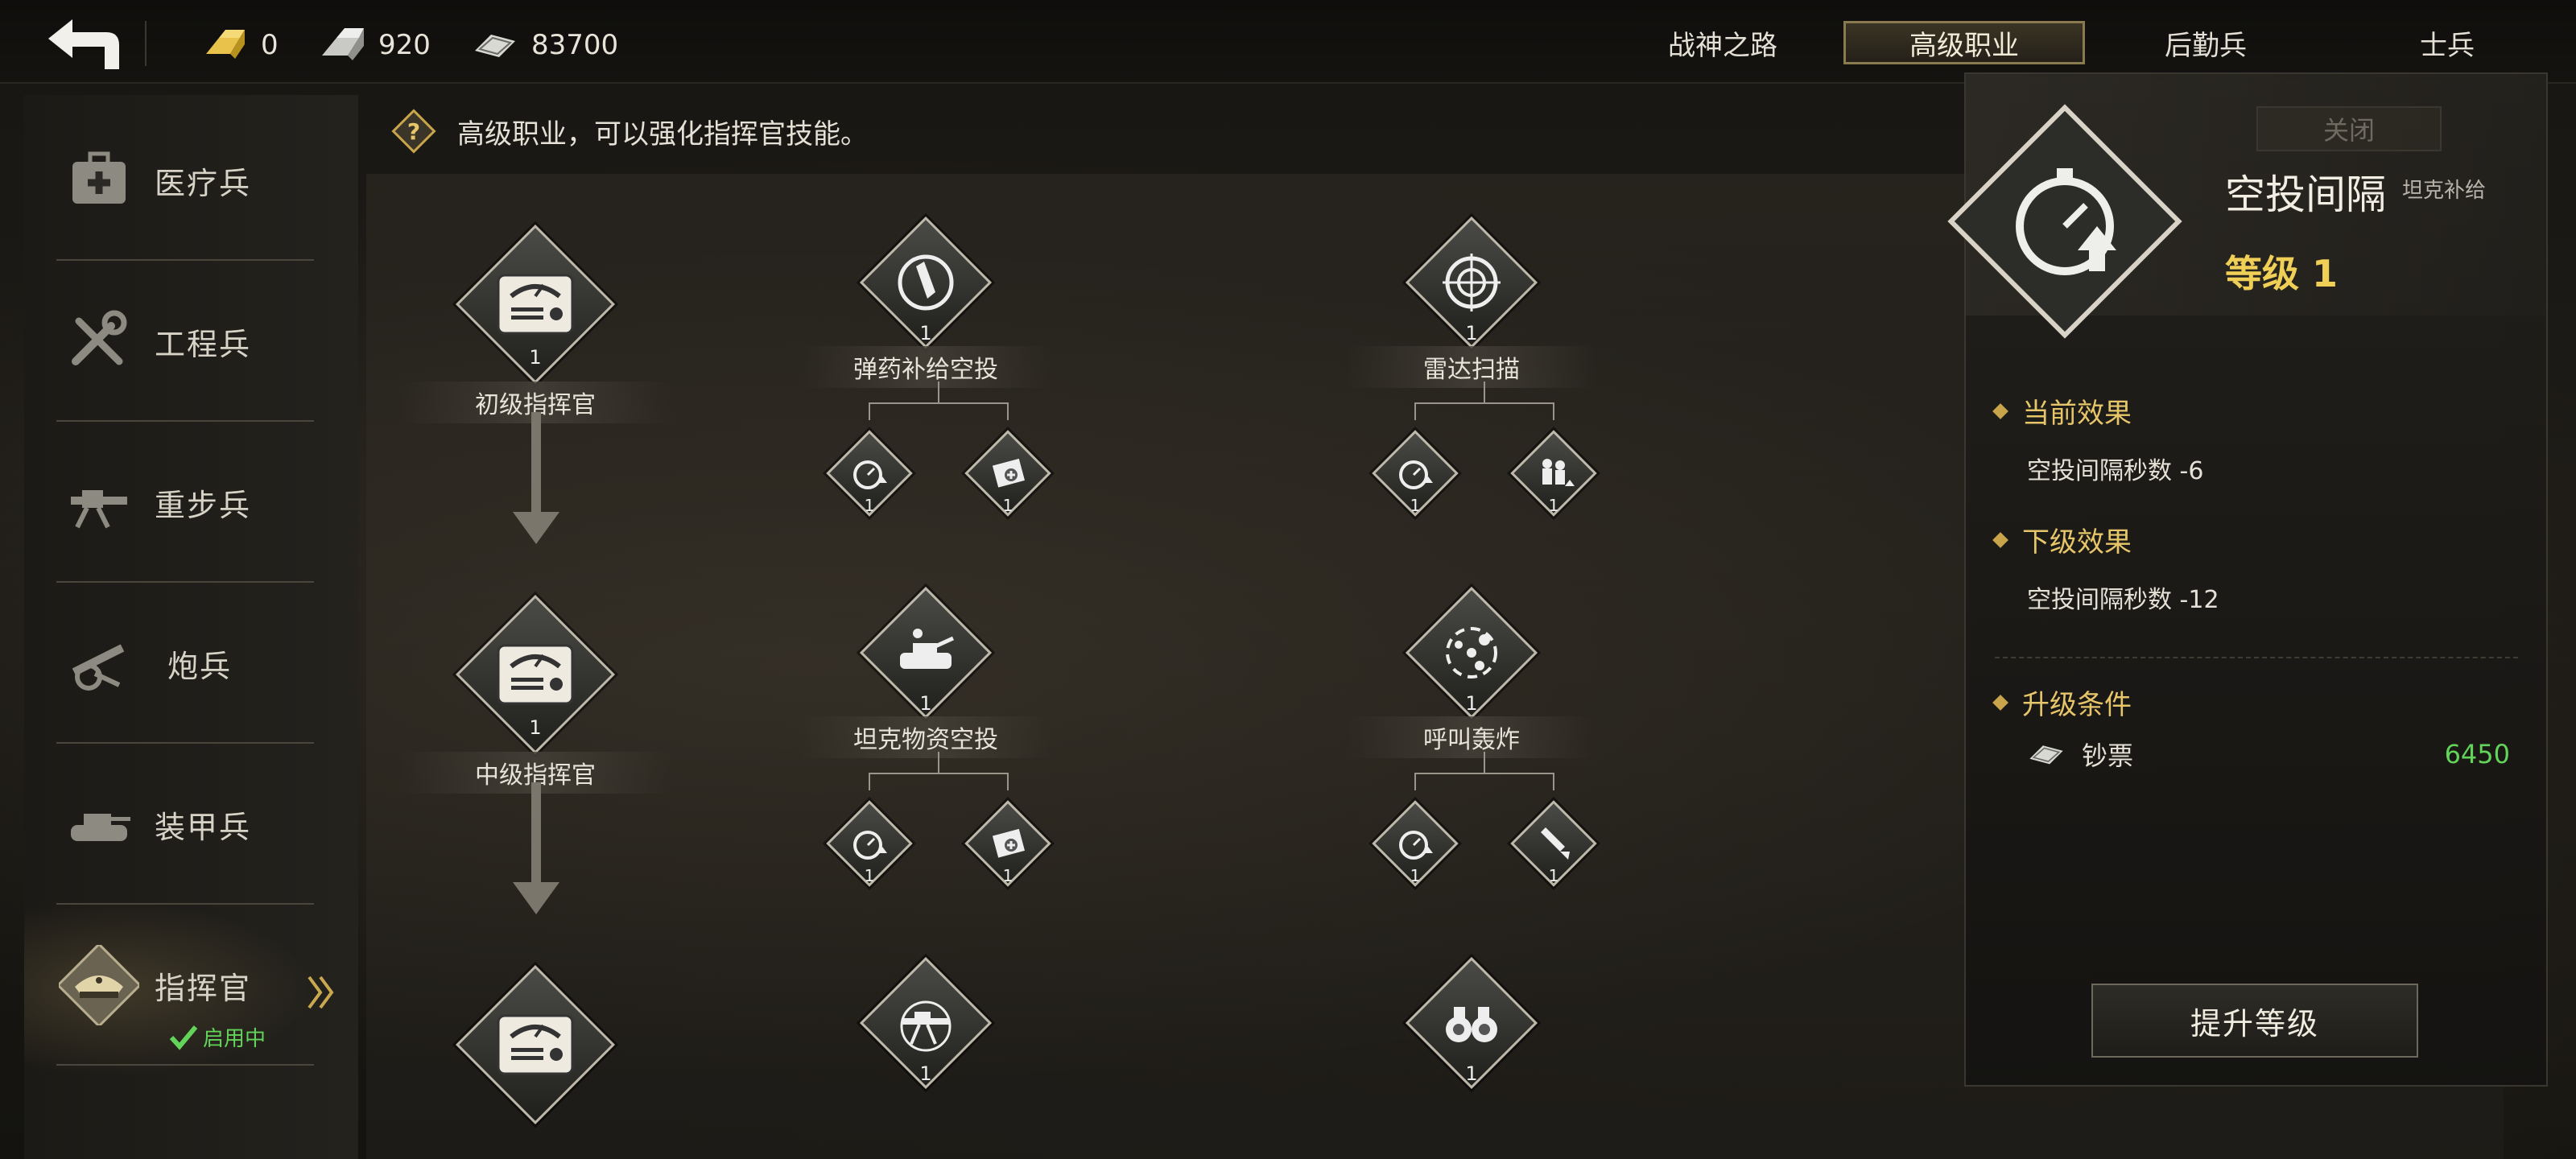 The height and width of the screenshot is (1159, 2576). Describe the element at coordinates (926, 1023) in the screenshot. I see `skill-machine-gun: 1` at that location.